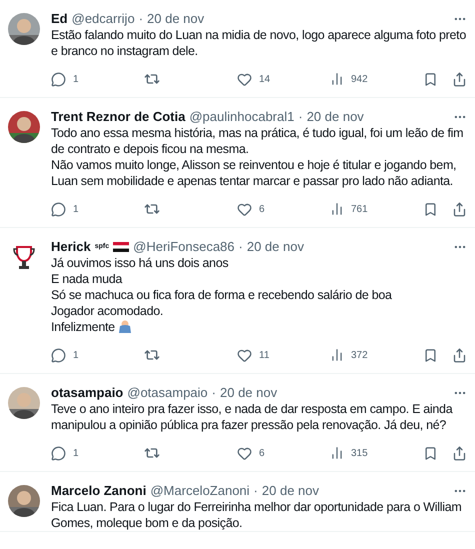 The image size is (475, 549). I want to click on author-name: otasampaio, so click(87, 392).